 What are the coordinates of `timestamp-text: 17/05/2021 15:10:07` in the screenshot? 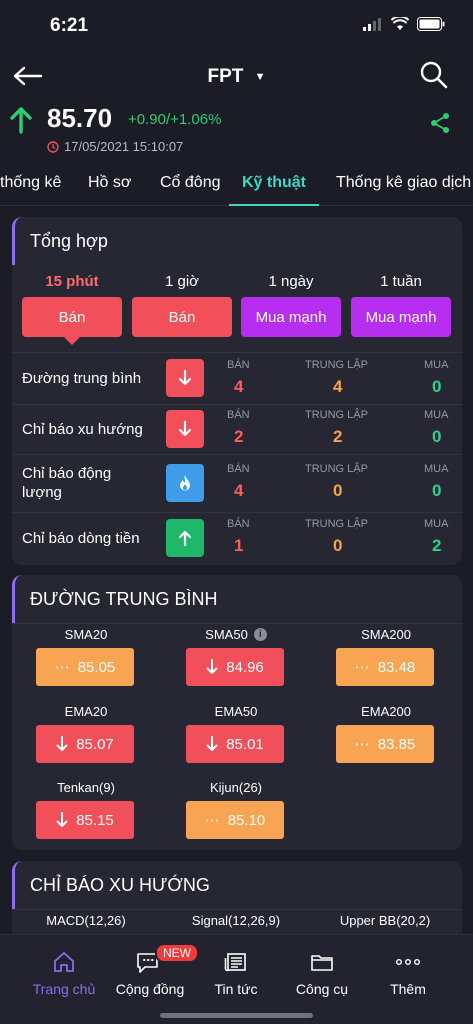 It's located at (124, 146).